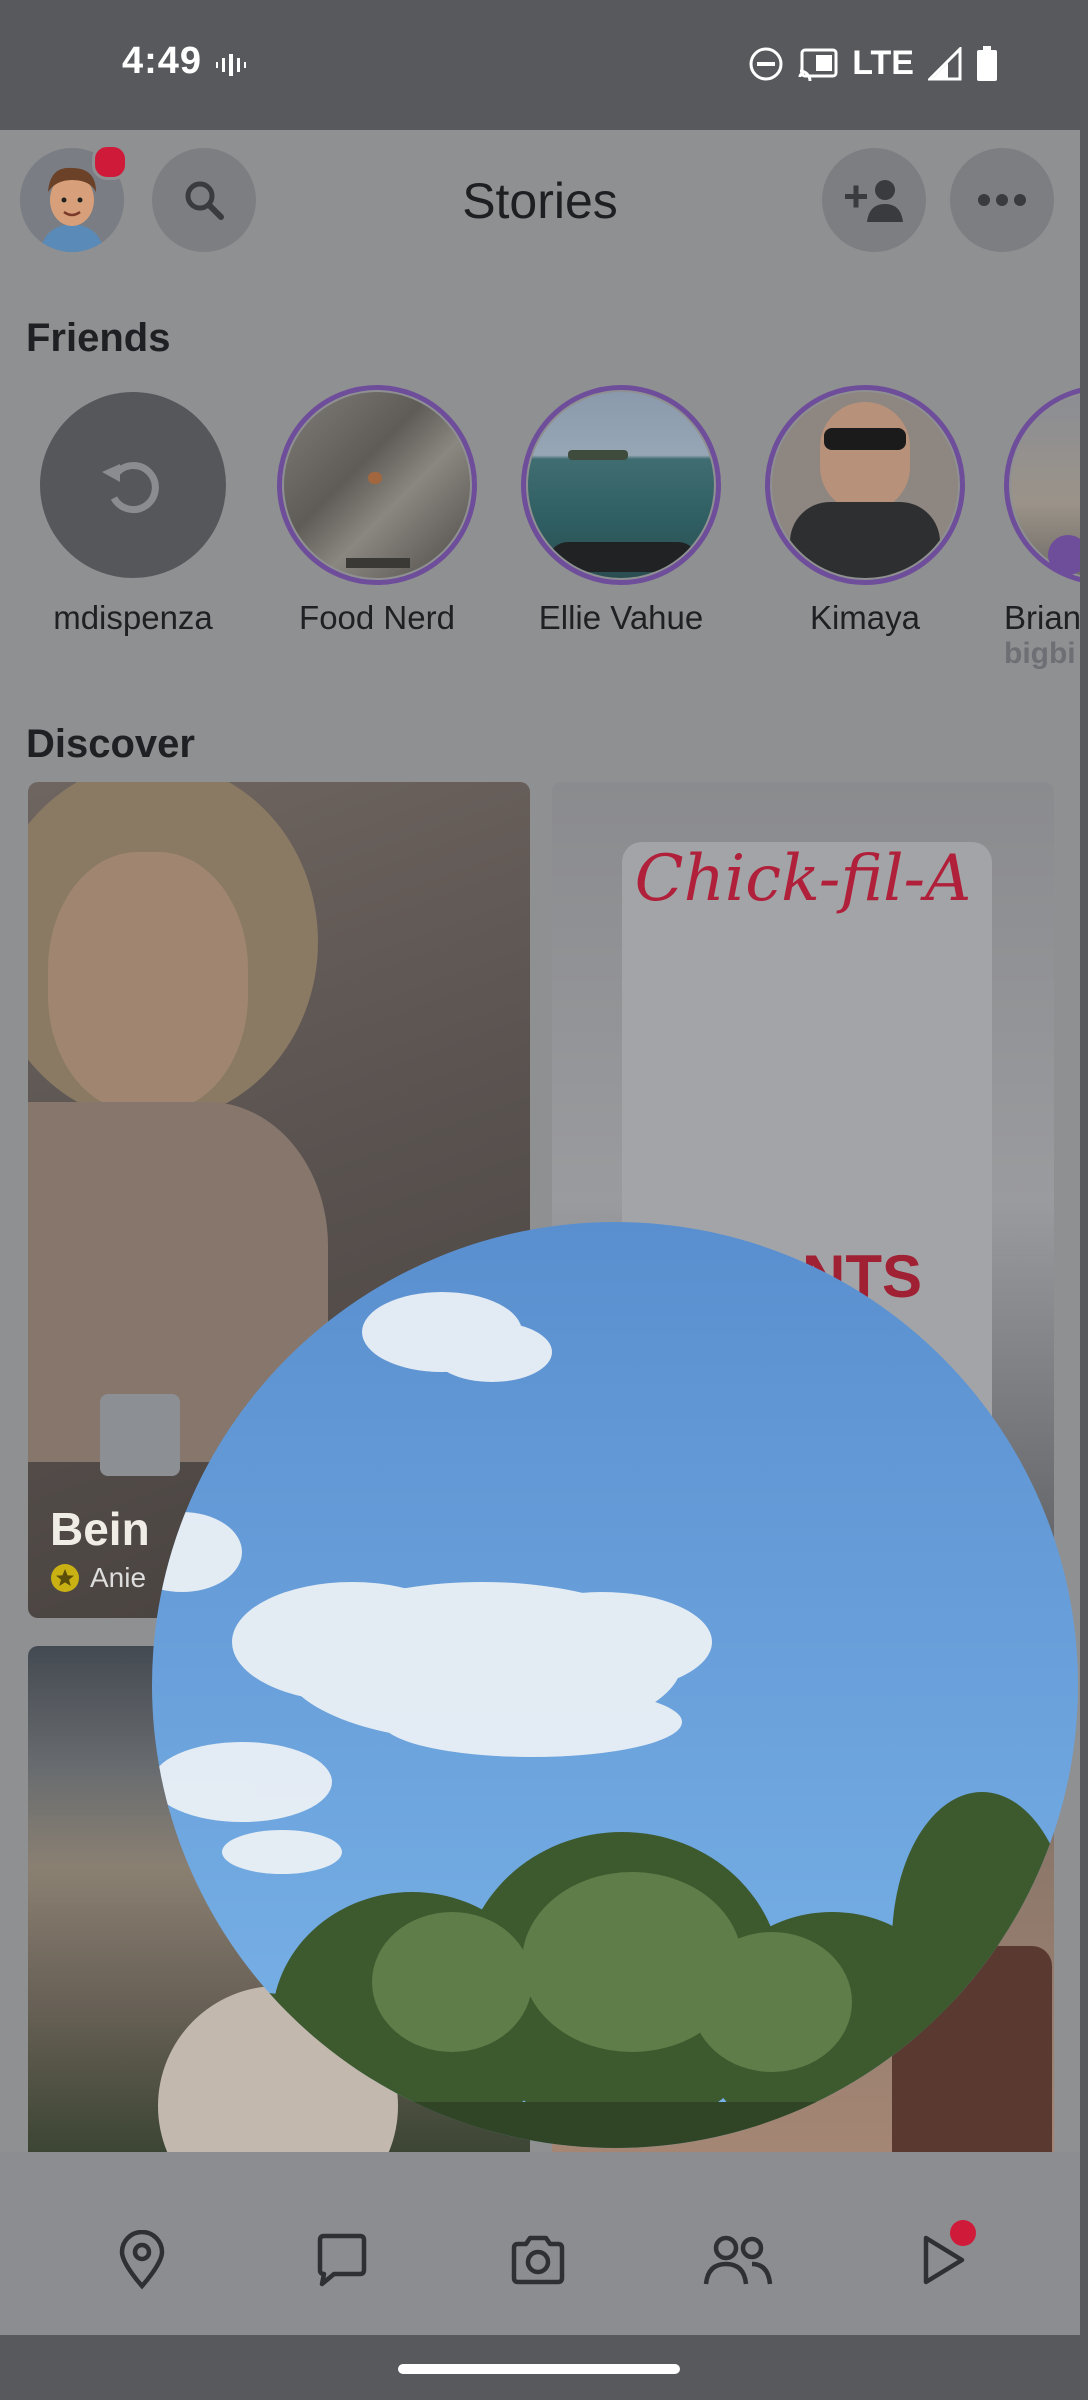 This screenshot has width=1088, height=2400. Describe the element at coordinates (342, 2260) in the screenshot. I see `chat-icon` at that location.